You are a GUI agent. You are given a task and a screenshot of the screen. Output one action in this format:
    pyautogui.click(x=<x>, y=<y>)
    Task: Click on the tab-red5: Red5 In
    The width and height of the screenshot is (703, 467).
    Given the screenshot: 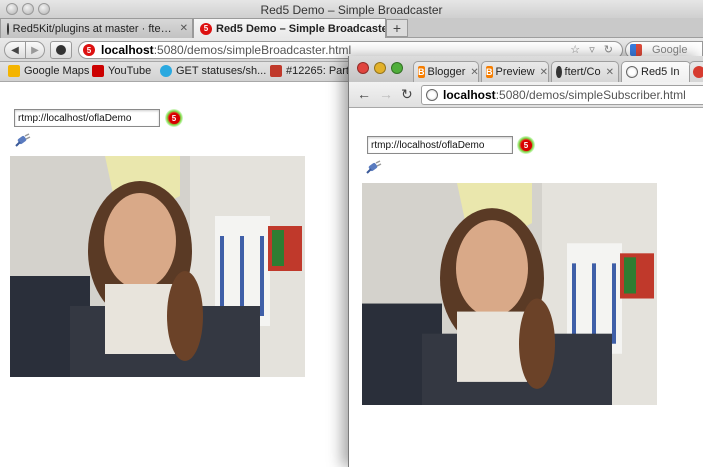 What is the action you would take?
    pyautogui.click(x=656, y=71)
    